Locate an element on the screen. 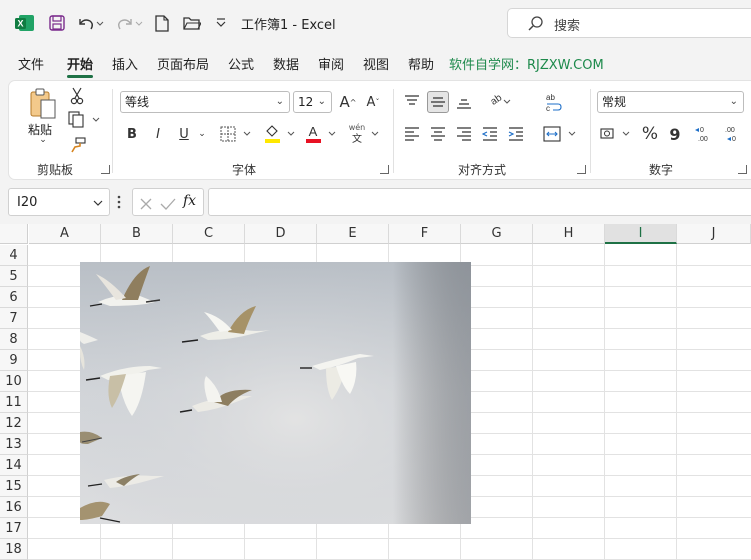  row-header: 11 is located at coordinates (14, 402).